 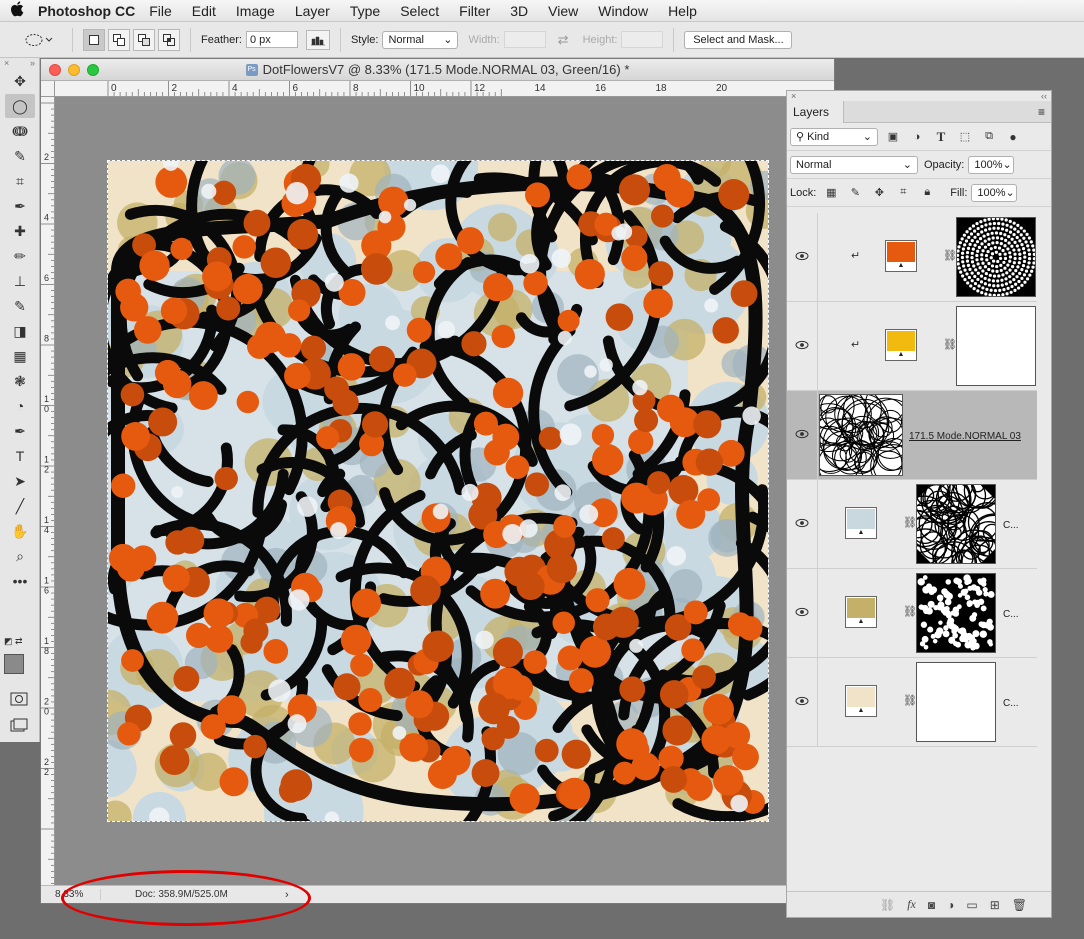 I want to click on lock-pixels-icon: ✎, so click(x=855, y=193).